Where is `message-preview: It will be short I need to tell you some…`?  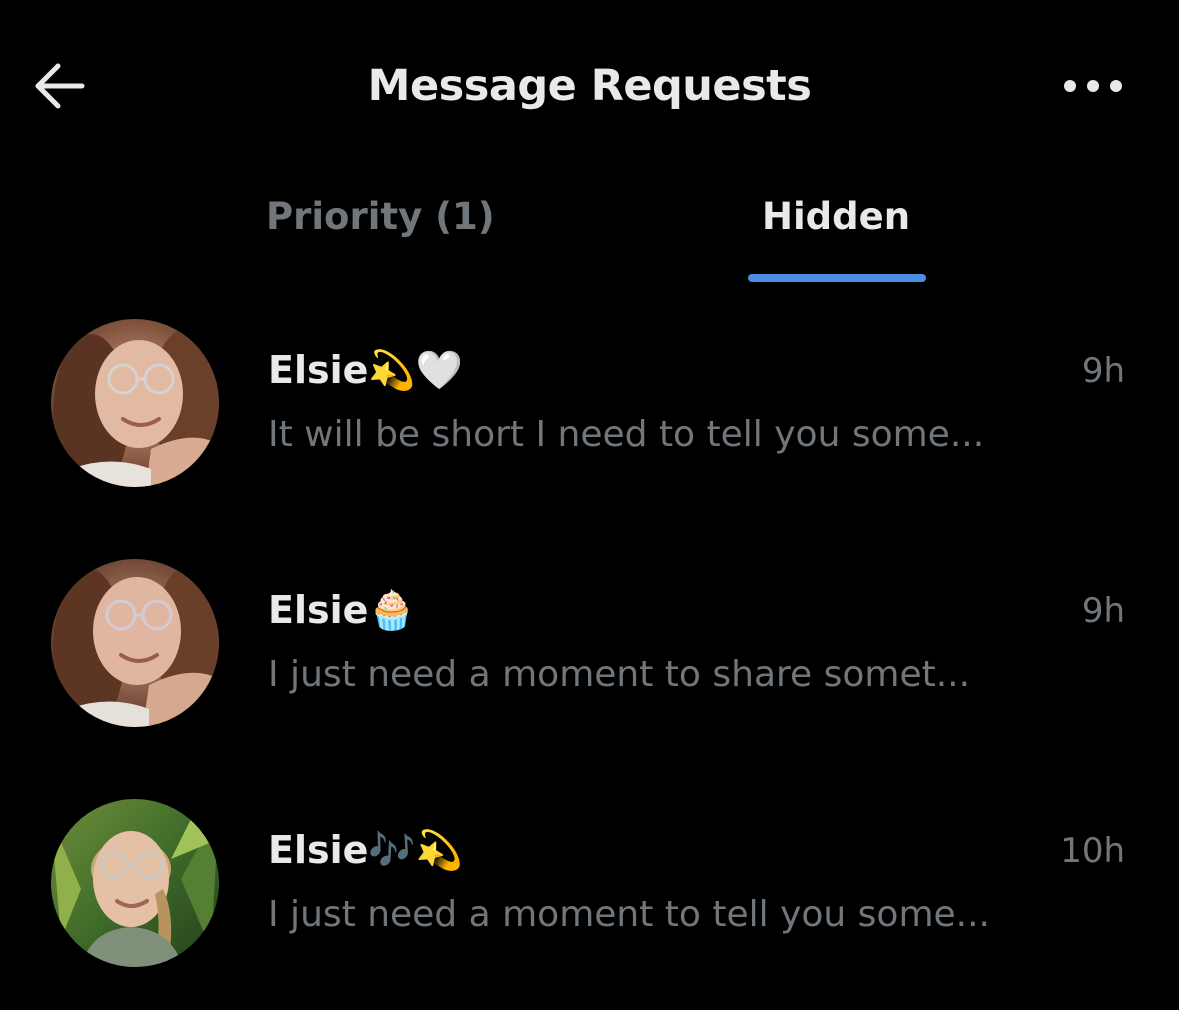
message-preview: It will be short I need to tell you some… is located at coordinates (626, 434).